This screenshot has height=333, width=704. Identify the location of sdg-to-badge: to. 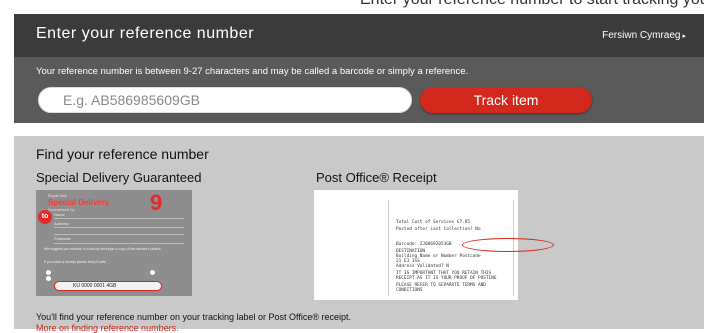
(45, 217).